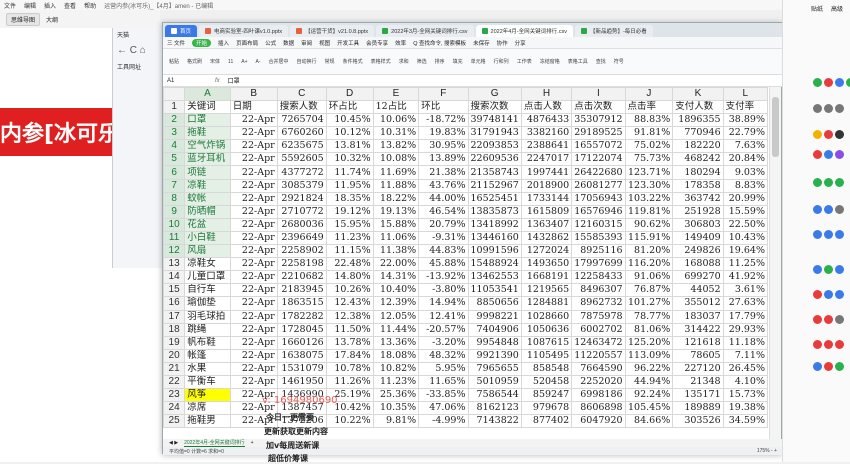  What do you see at coordinates (443, 120) in the screenshot?
I see `table-cell: -18.72%` at bounding box center [443, 120].